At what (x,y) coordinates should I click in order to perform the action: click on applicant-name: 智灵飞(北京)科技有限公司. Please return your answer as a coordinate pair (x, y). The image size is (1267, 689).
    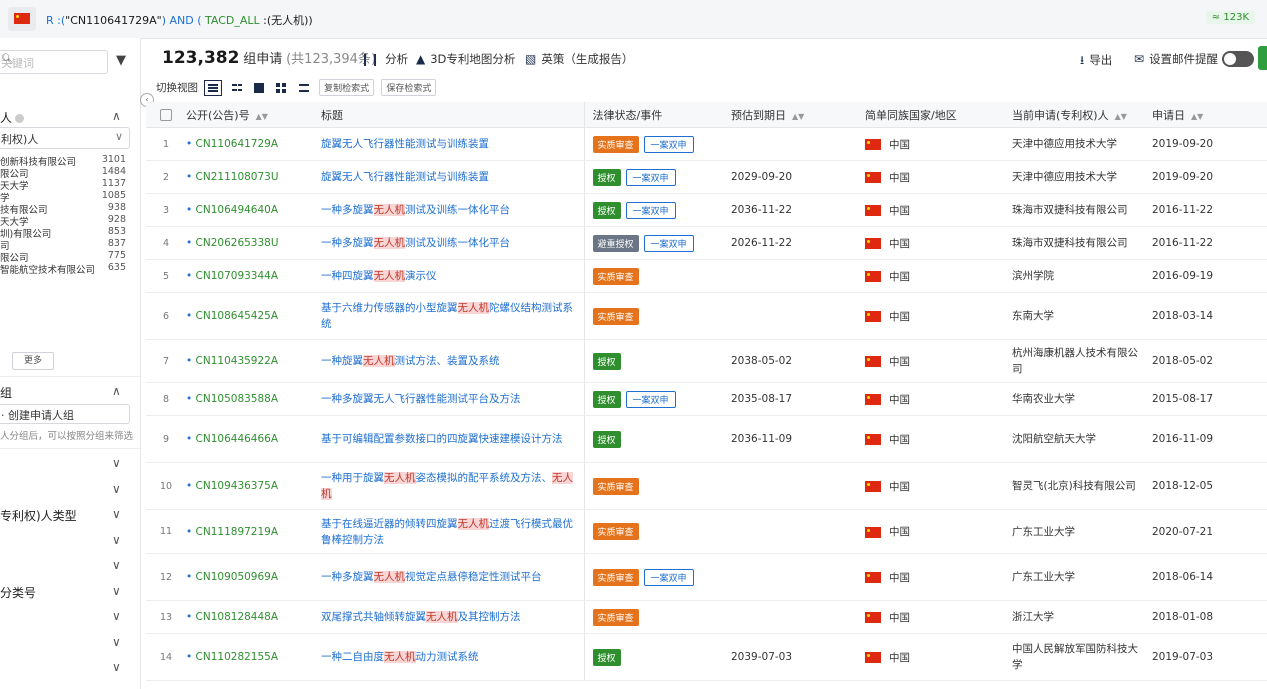
    Looking at the image, I should click on (1082, 486).